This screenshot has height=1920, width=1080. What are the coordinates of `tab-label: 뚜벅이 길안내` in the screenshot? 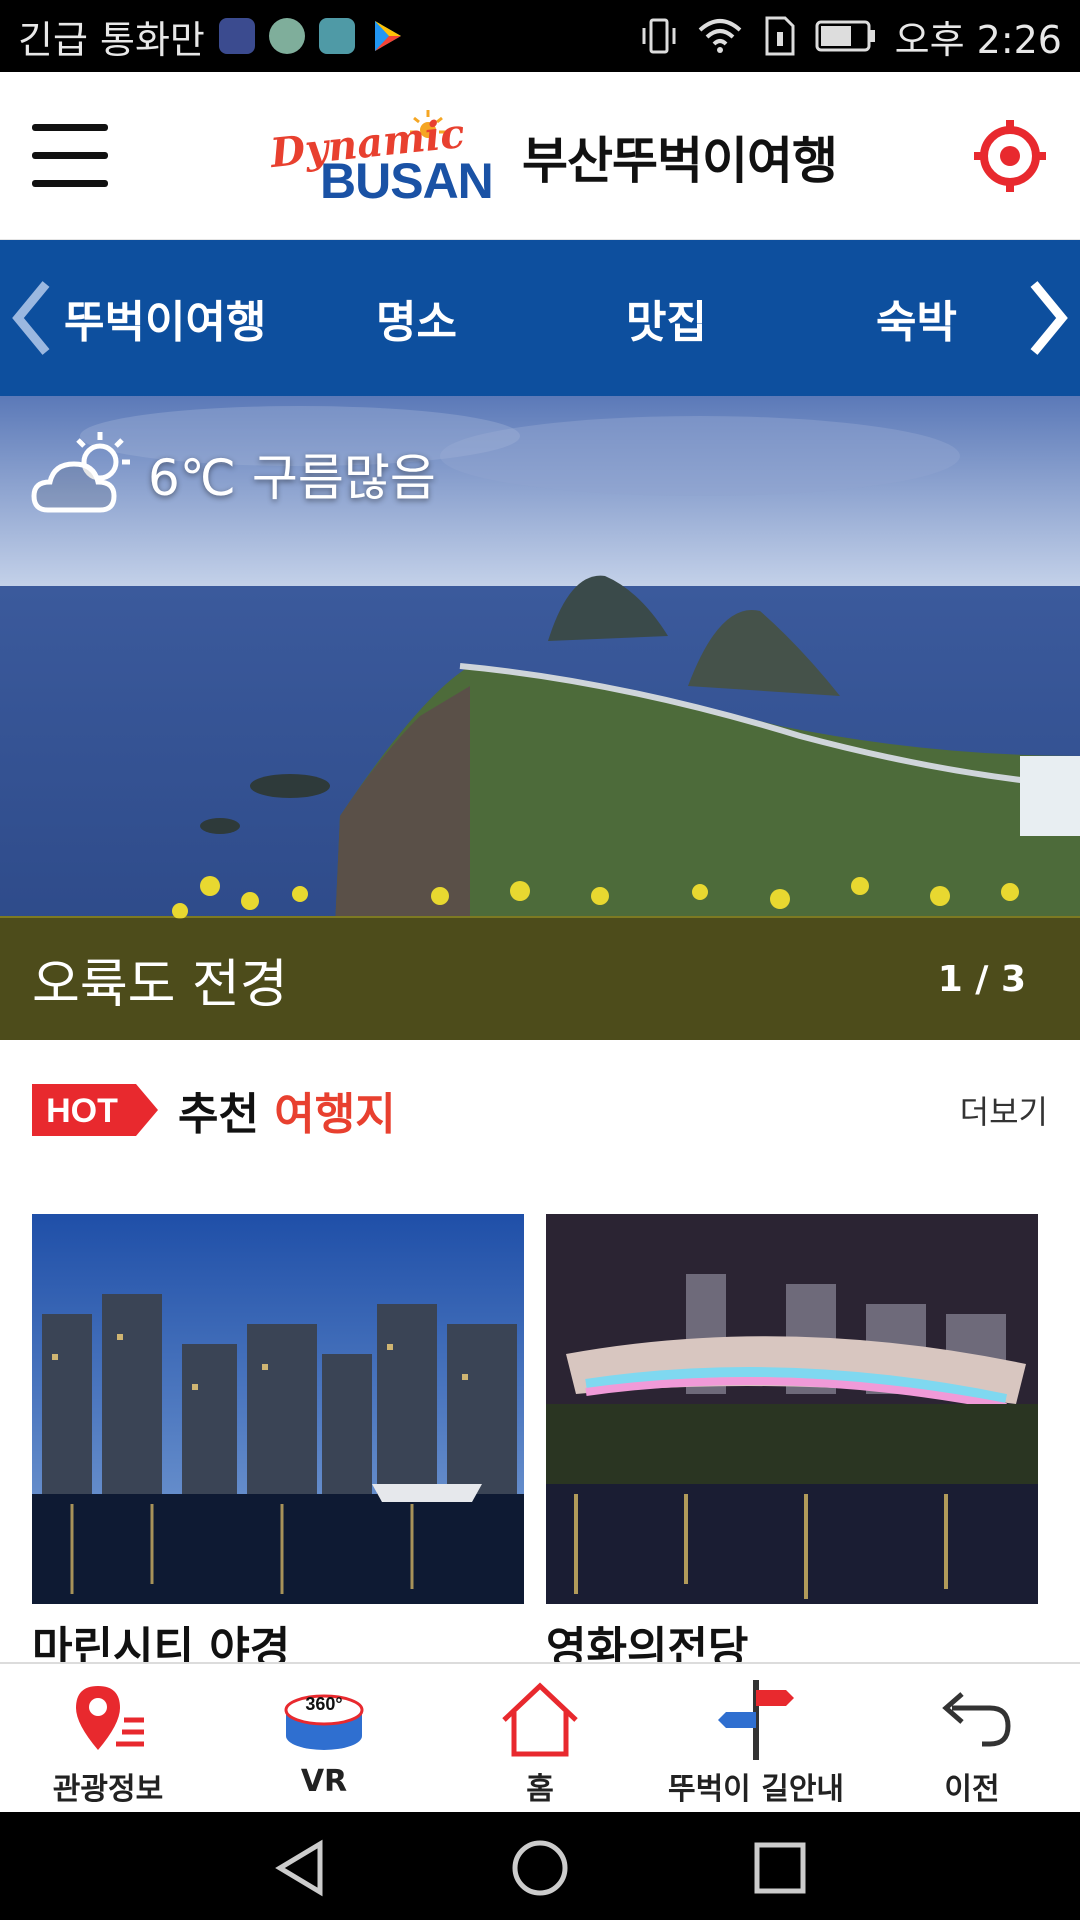 It's located at (756, 1789).